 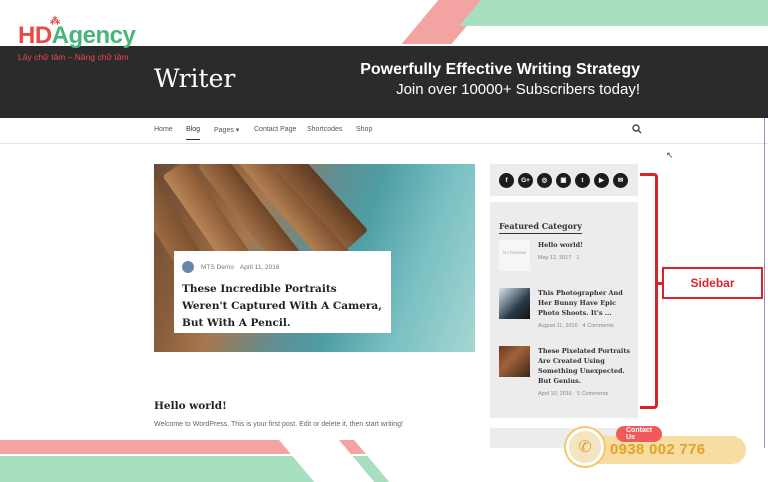 I want to click on nav-item-shop: Shop, so click(x=364, y=129).